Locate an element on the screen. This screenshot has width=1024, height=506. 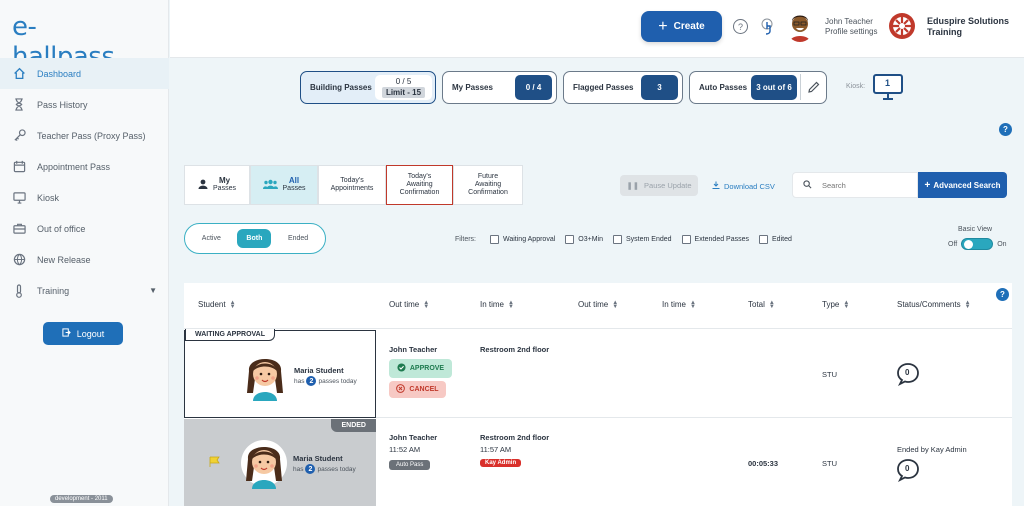
tab-all-passes: All Passes is located at coordinates (284, 185).